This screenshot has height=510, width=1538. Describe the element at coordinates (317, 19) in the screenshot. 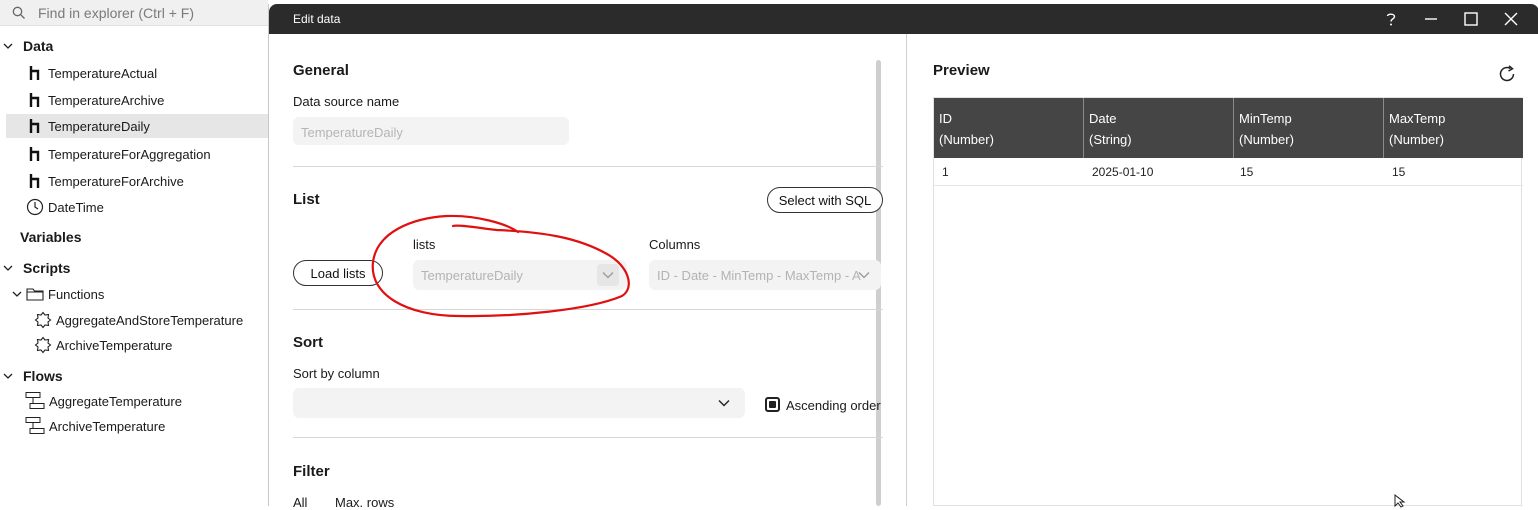

I see `dialog-title: Edit data` at that location.